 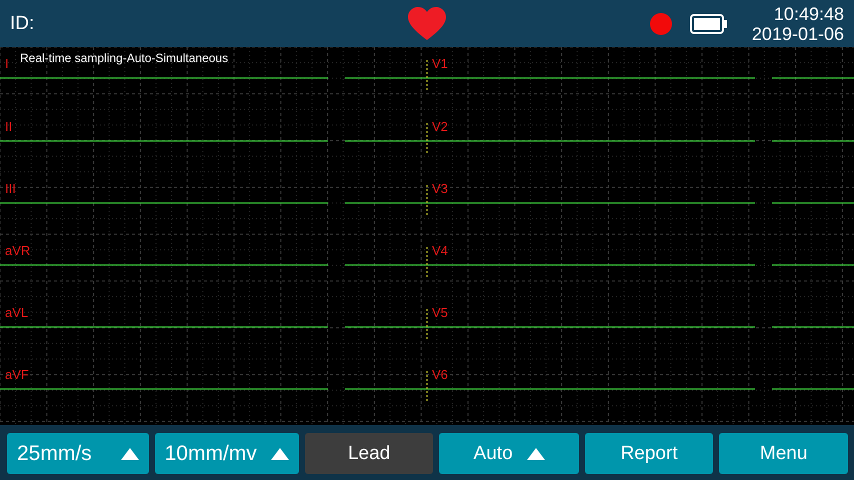 What do you see at coordinates (440, 374) in the screenshot?
I see `lead-label: V6` at bounding box center [440, 374].